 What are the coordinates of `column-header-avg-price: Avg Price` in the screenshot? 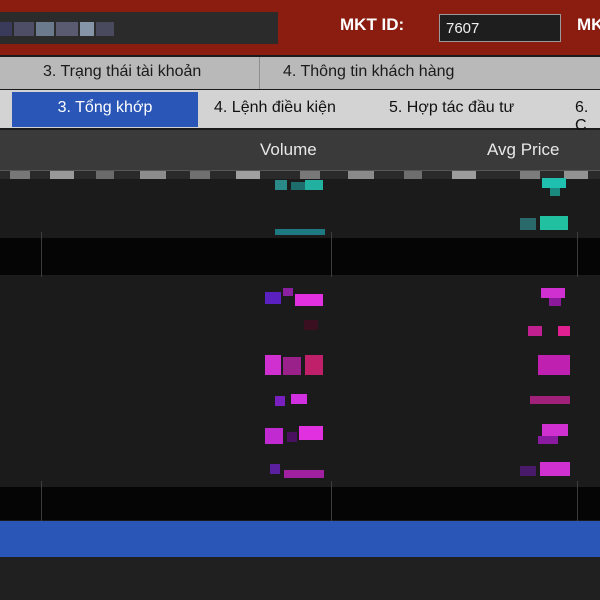 It's located at (523, 150).